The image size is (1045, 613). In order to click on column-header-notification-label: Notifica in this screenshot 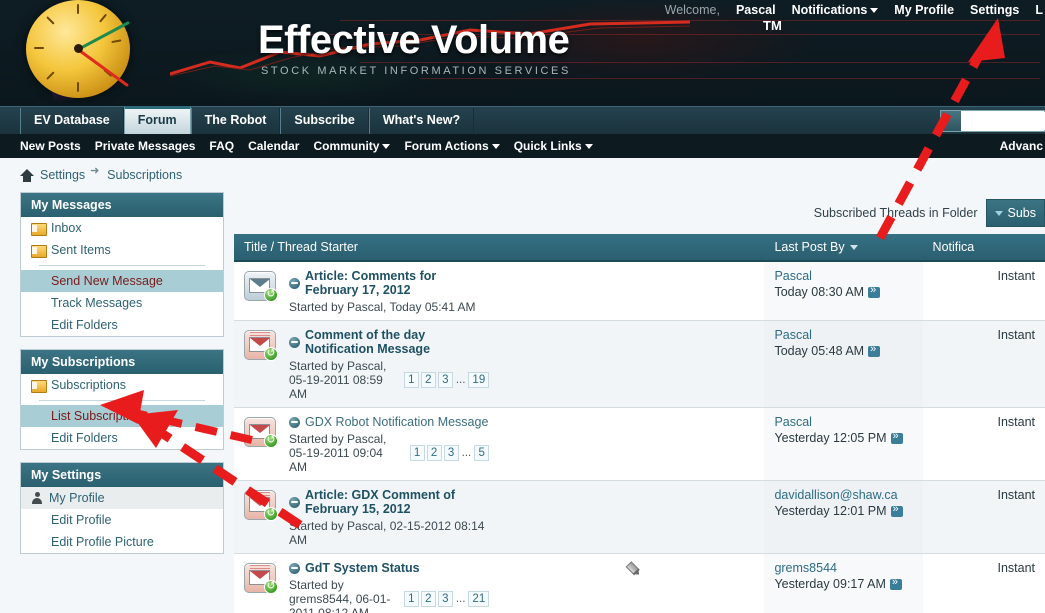, I will do `click(953, 247)`.